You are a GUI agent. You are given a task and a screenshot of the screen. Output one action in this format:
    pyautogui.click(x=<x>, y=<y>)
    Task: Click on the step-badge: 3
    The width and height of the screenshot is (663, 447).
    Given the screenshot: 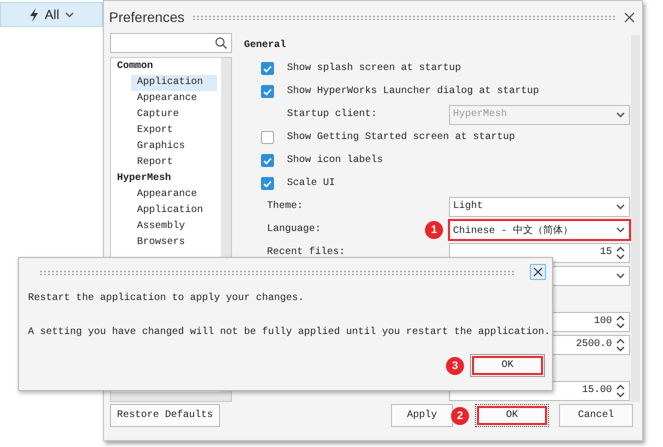 What is the action you would take?
    pyautogui.click(x=455, y=365)
    